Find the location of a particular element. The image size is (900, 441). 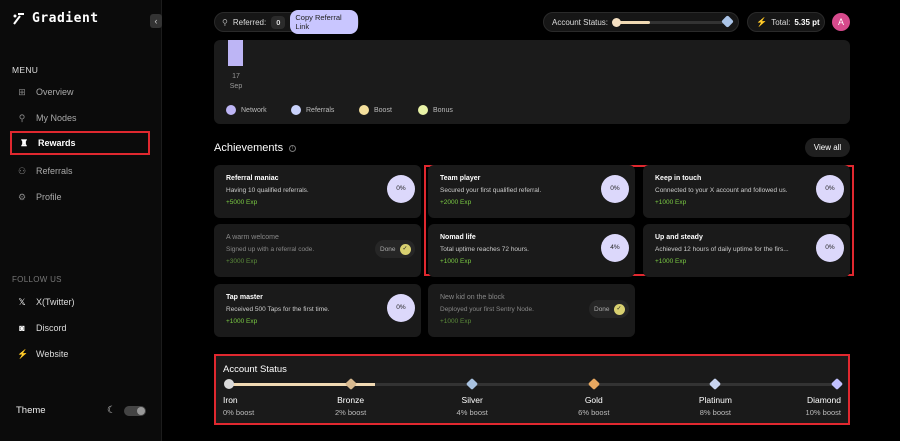

legend-swatch-network is located at coordinates (231, 110).